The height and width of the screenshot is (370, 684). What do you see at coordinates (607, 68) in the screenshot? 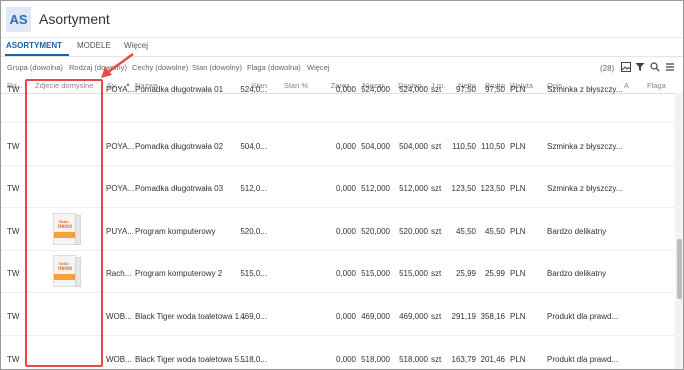
I see `record-count: (28)` at bounding box center [607, 68].